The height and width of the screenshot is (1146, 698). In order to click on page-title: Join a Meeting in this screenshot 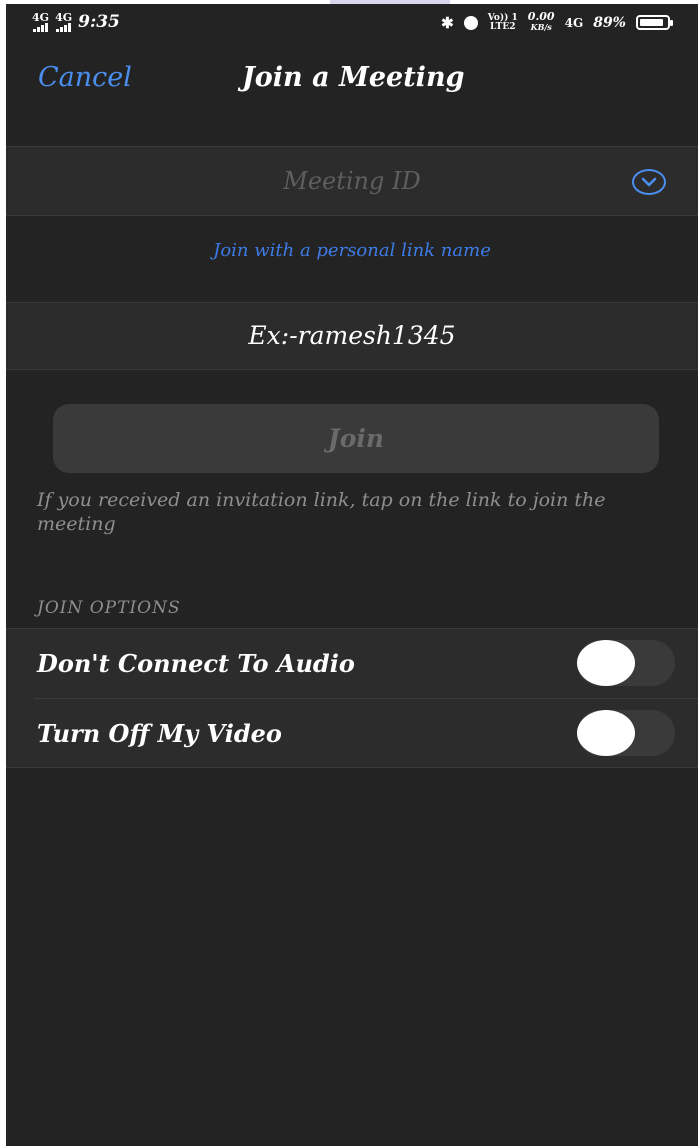, I will do `click(353, 77)`.